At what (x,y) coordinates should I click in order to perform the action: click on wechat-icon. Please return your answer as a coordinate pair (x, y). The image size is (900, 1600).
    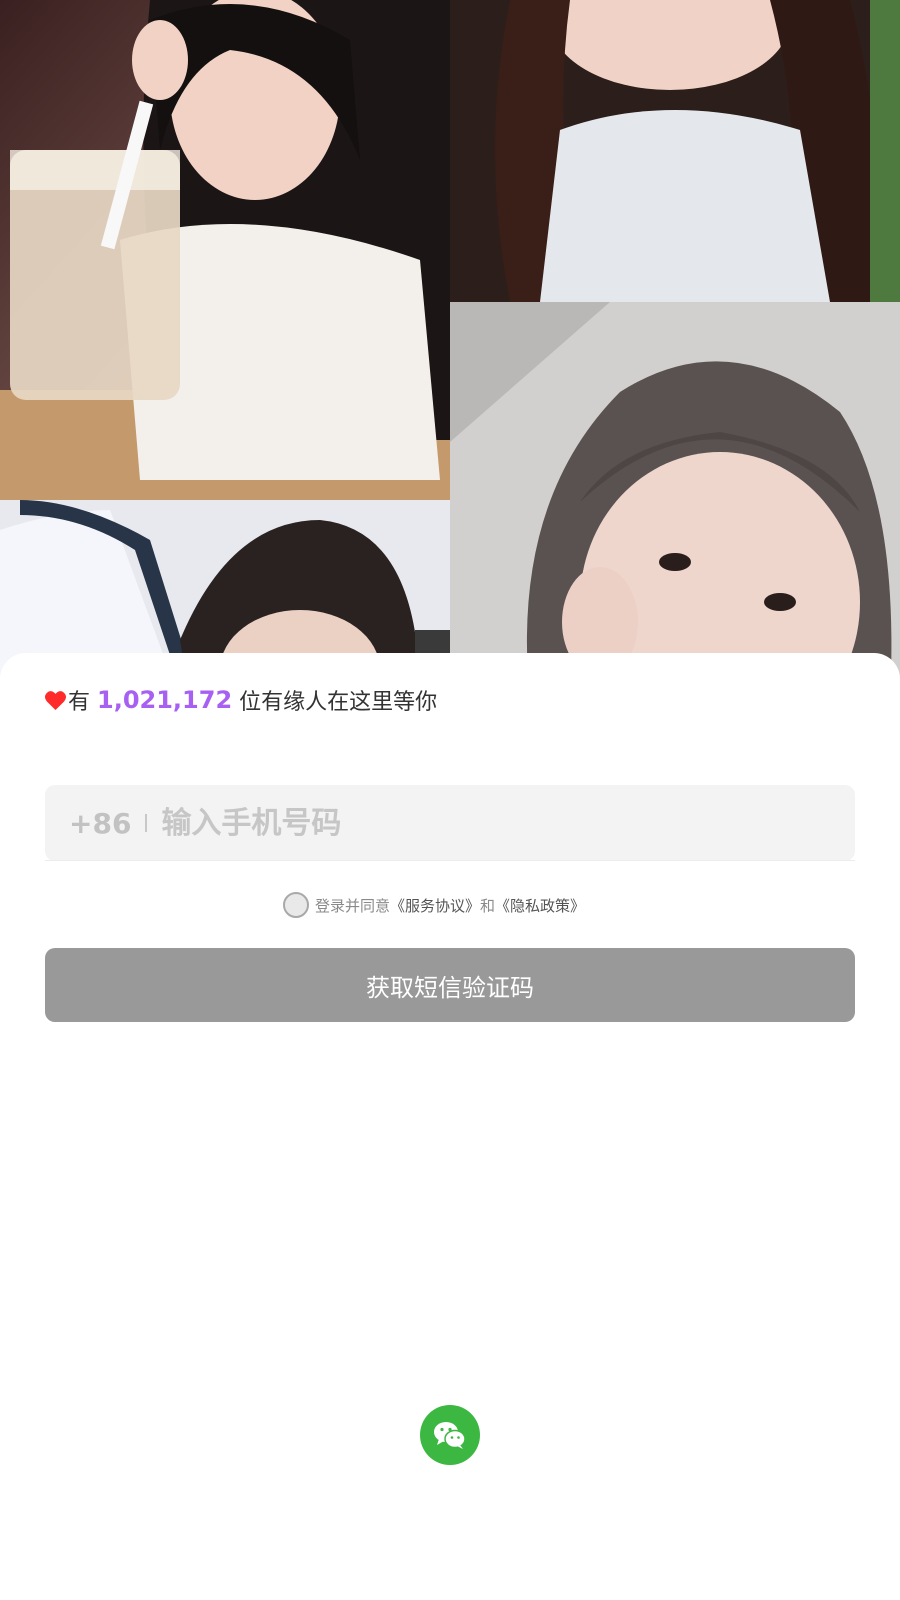
    Looking at the image, I should click on (450, 1435).